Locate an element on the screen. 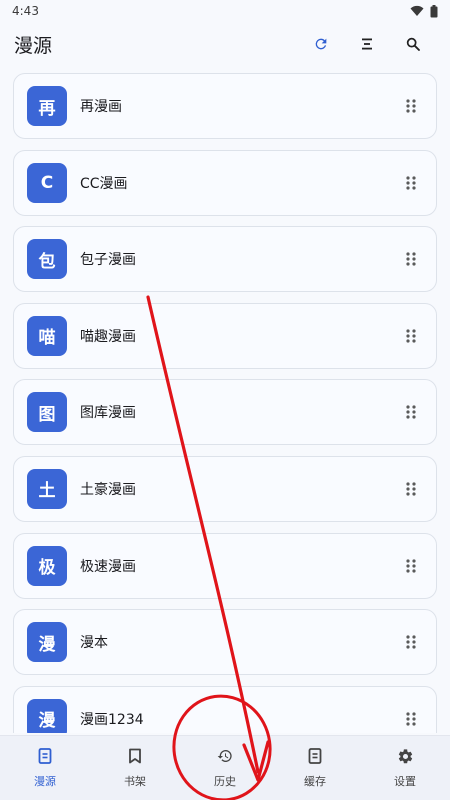 This screenshot has width=450, height=800. source-avatar: 极 is located at coordinates (47, 565).